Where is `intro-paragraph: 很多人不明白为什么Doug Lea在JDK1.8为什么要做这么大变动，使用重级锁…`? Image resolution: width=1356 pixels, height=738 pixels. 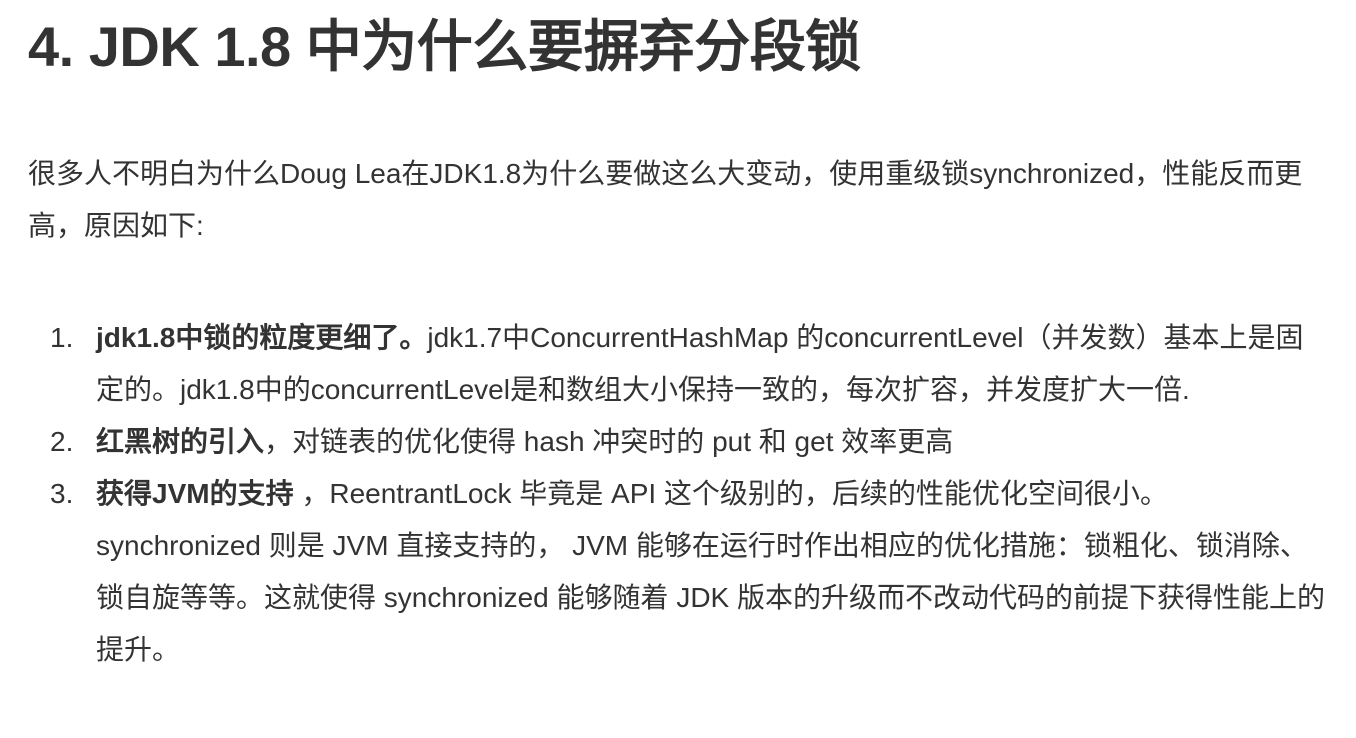 intro-paragraph: 很多人不明白为什么Doug Lea在JDK1.8为什么要做这么大变动，使用重级锁… is located at coordinates (665, 199).